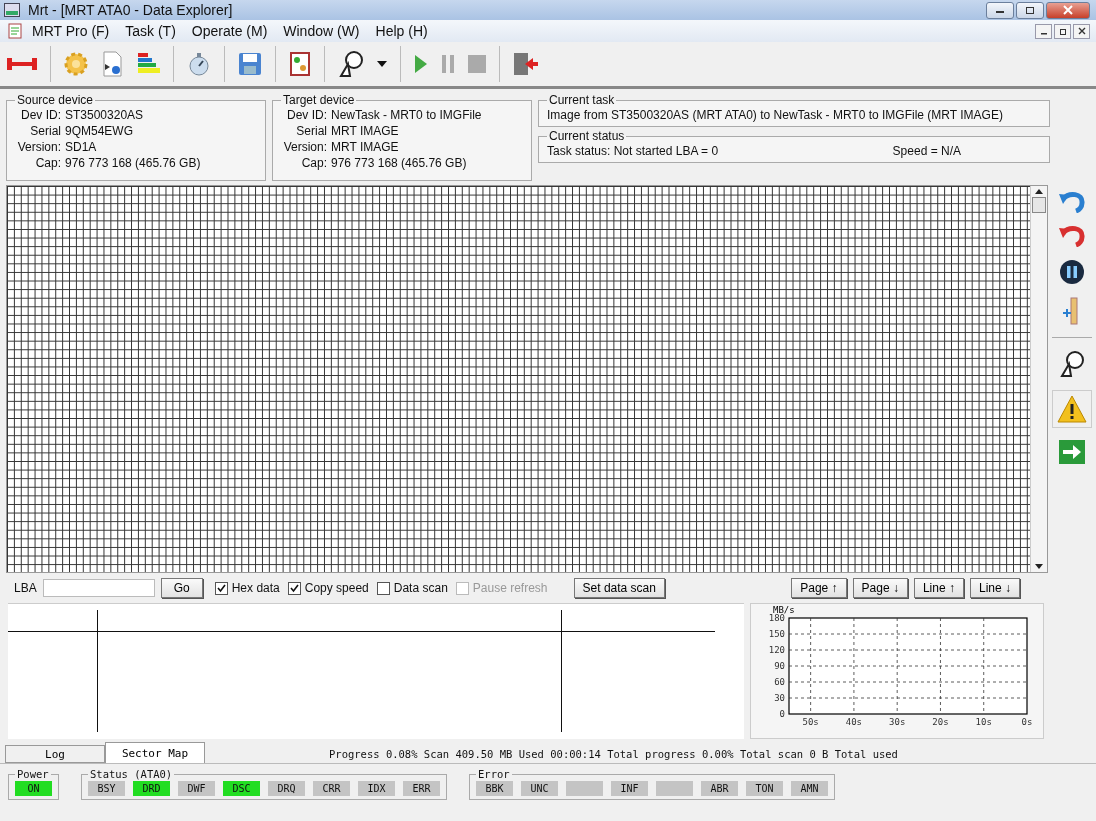 The image size is (1096, 821). I want to click on group-title: Current status, so click(587, 136).